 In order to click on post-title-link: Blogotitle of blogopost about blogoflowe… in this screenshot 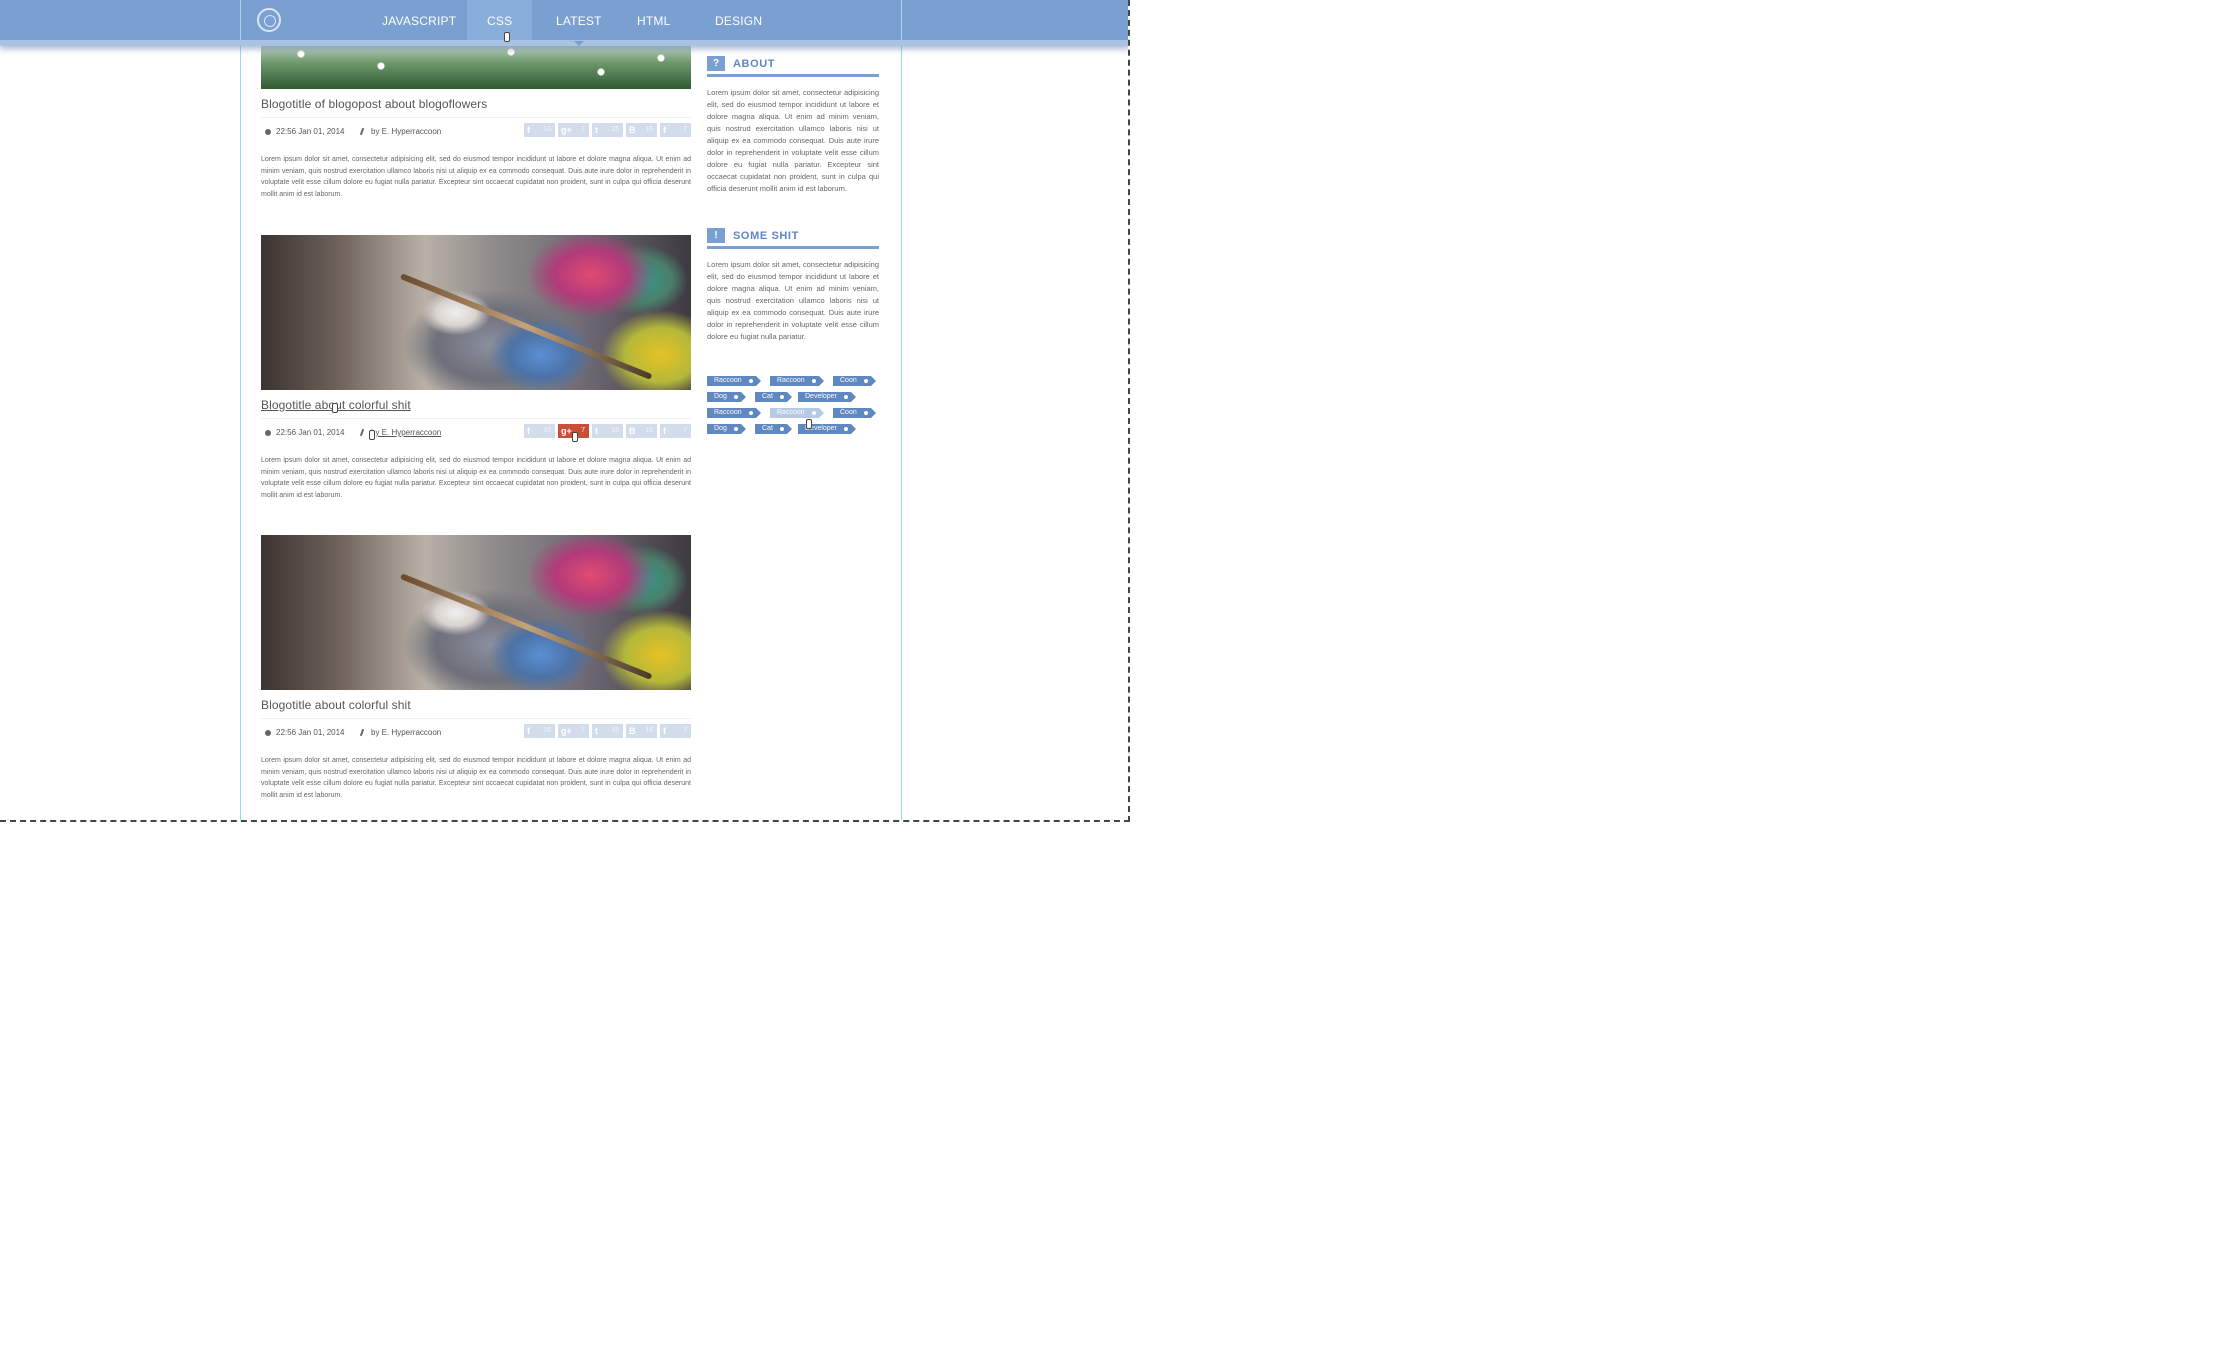, I will do `click(476, 104)`.